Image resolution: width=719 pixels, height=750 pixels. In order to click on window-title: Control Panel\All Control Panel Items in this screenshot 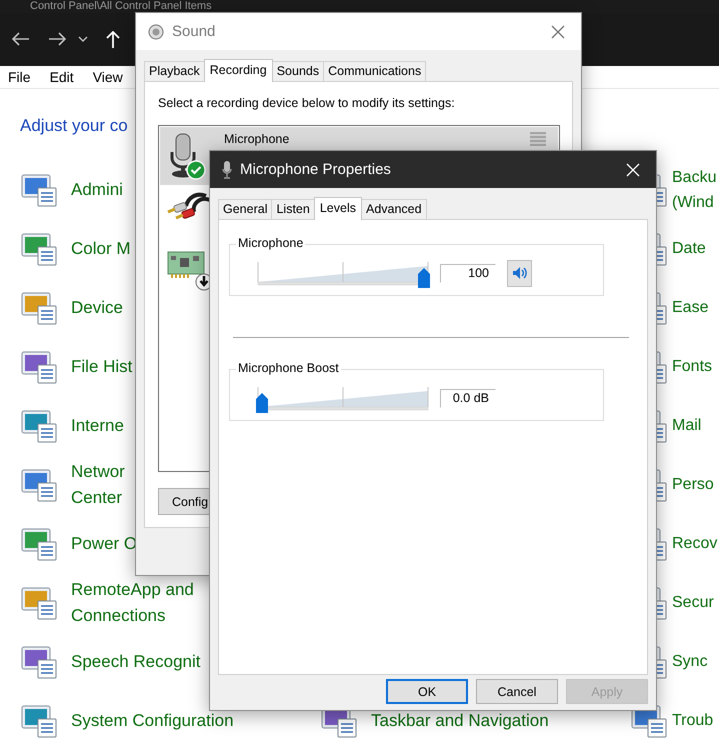, I will do `click(121, 6)`.